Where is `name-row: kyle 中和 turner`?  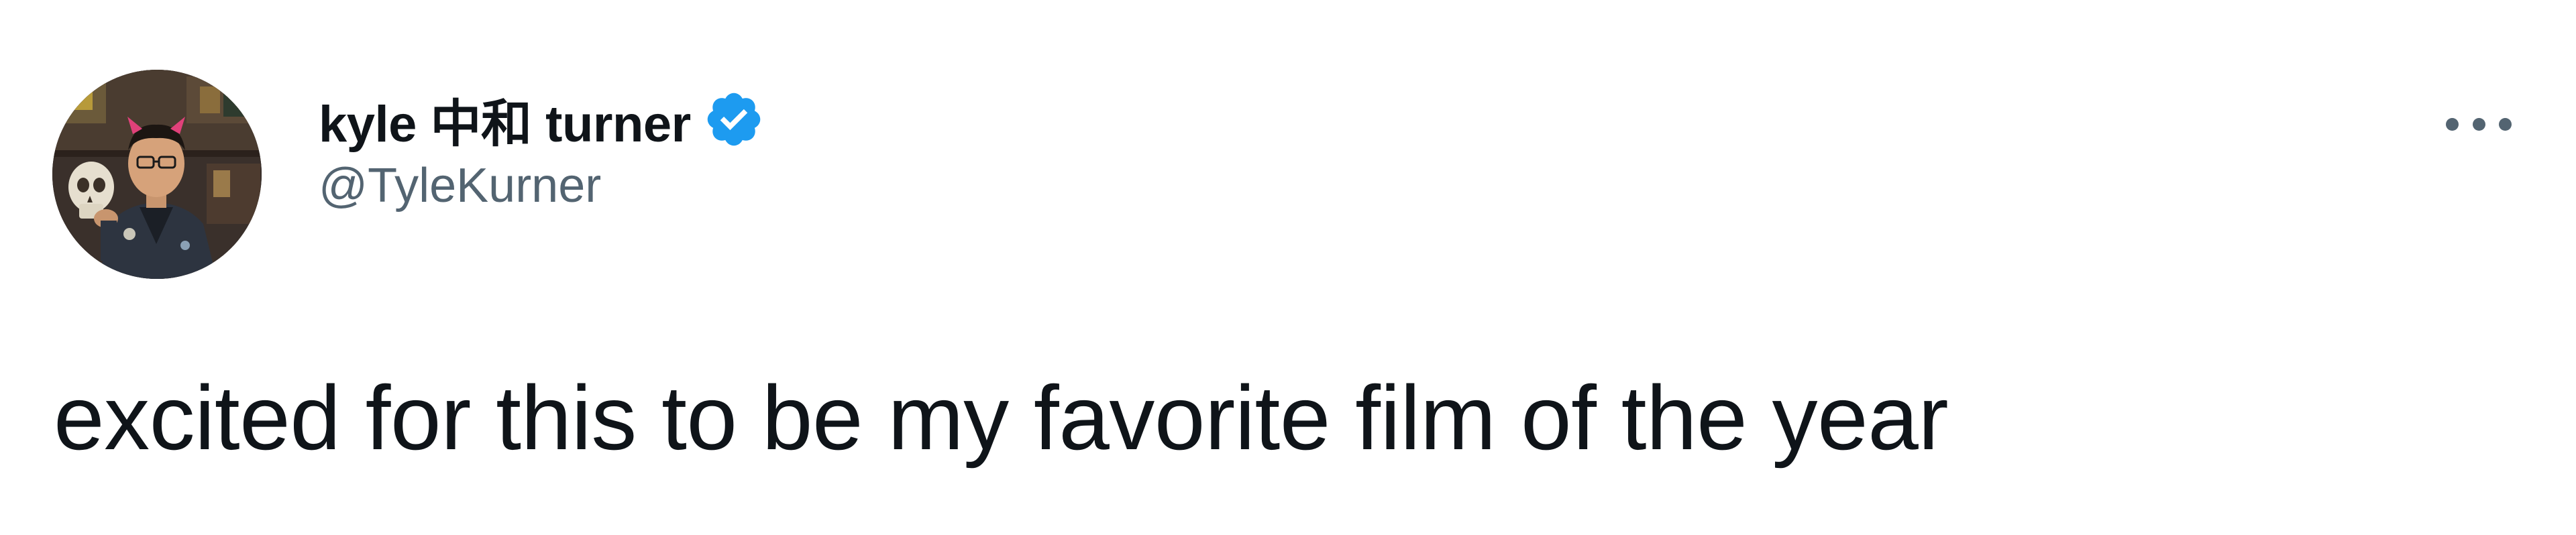 name-row: kyle 中和 turner is located at coordinates (542, 119).